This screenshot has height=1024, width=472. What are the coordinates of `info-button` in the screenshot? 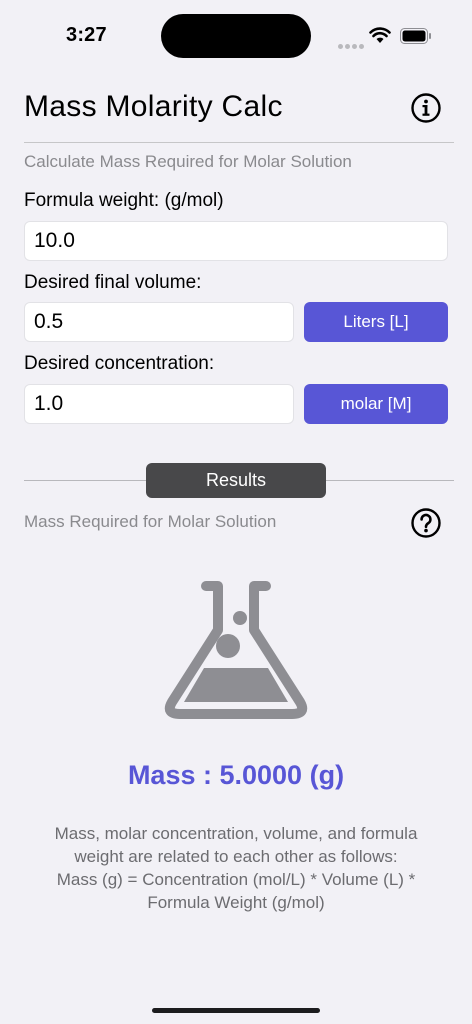 It's located at (426, 108).